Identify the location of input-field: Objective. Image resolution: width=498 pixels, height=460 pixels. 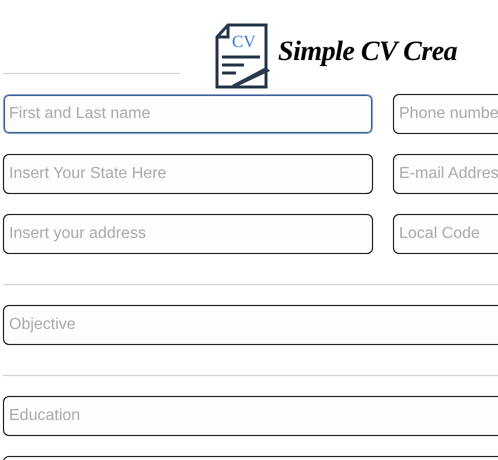
(250, 325).